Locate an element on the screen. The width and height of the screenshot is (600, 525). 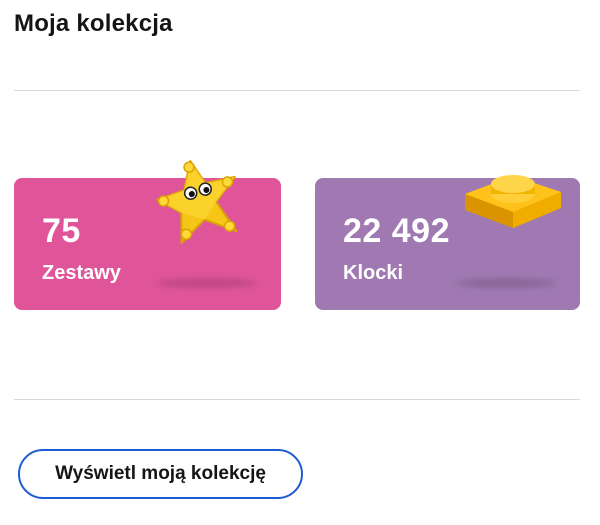
sets-card: 75 Zestawy is located at coordinates (147, 234).